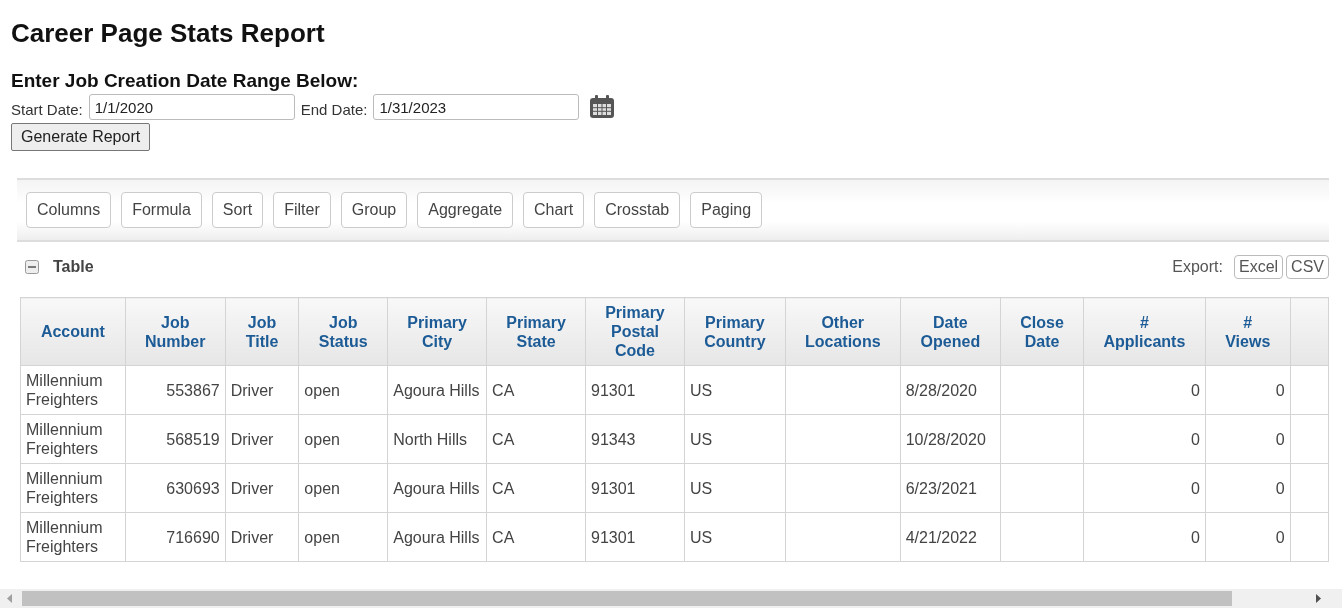  I want to click on column-header: Primary State, so click(536, 331).